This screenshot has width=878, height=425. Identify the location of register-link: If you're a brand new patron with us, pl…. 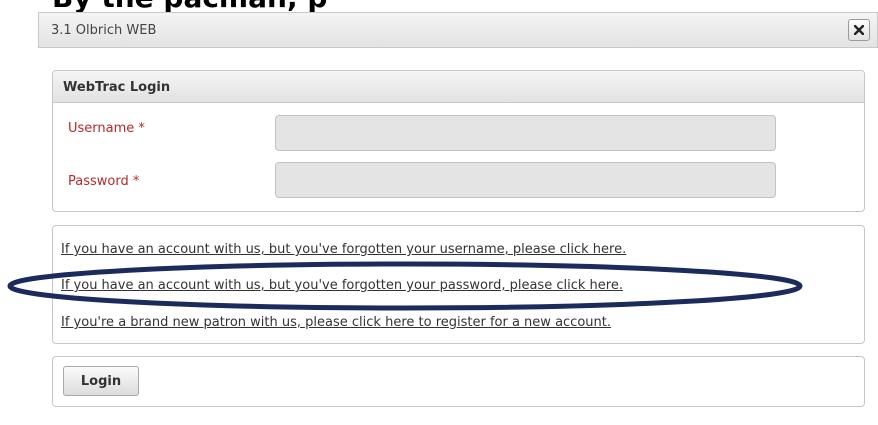
(336, 322).